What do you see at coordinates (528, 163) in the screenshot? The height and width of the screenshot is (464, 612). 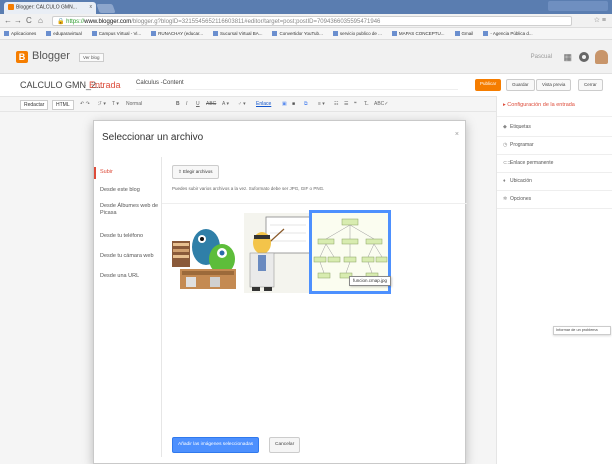 I see `sidebar-item-permalink: ⊂⊃Enlace permanente` at bounding box center [528, 163].